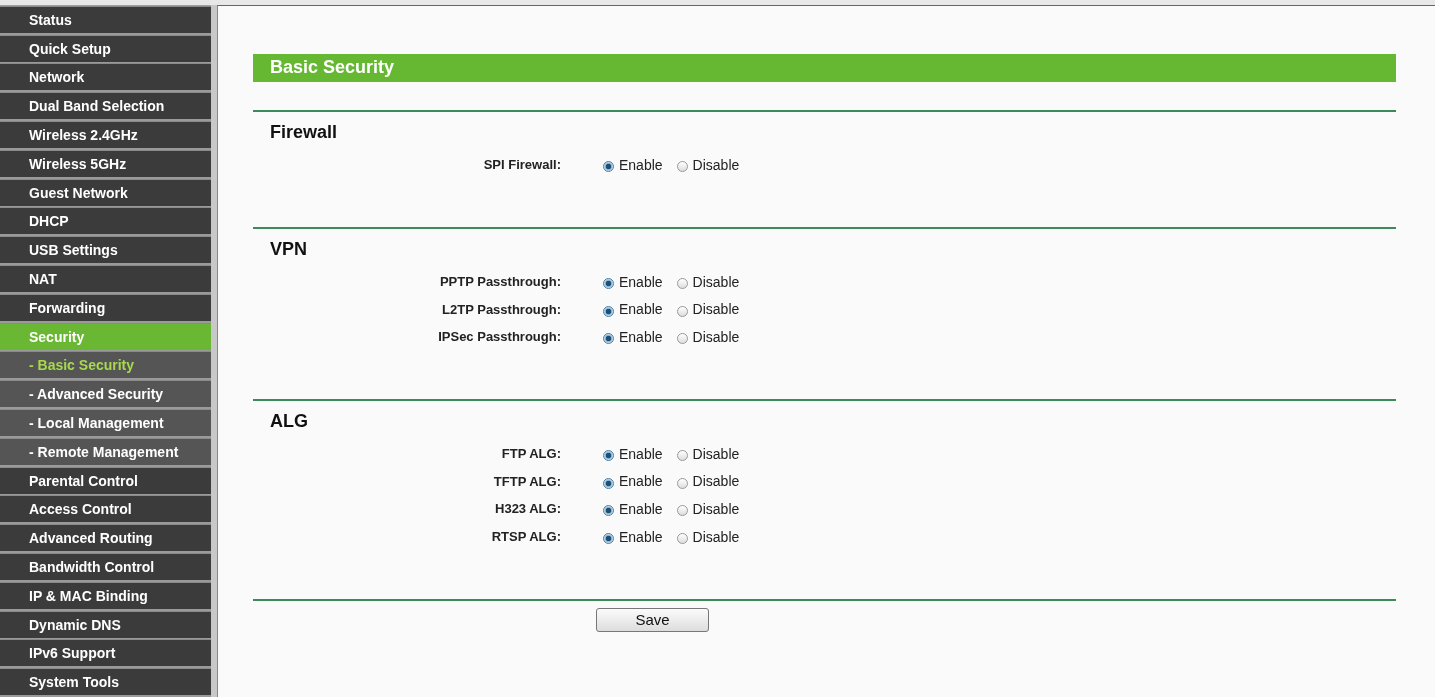  What do you see at coordinates (105, 394) in the screenshot?
I see `sidebar-item: - Advanced Security` at bounding box center [105, 394].